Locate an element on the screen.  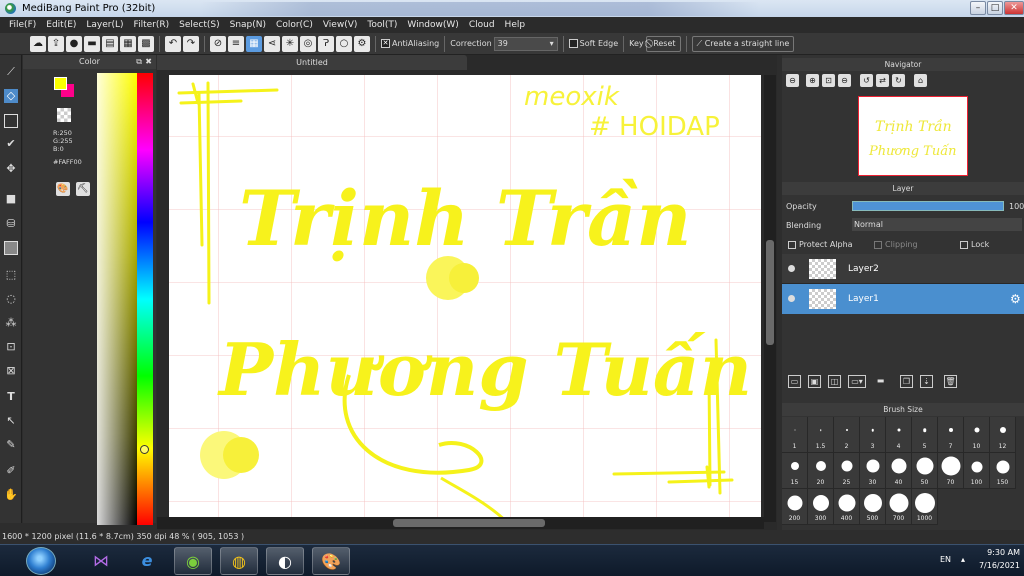
chat-icon: ▬ is located at coordinates (92, 43).